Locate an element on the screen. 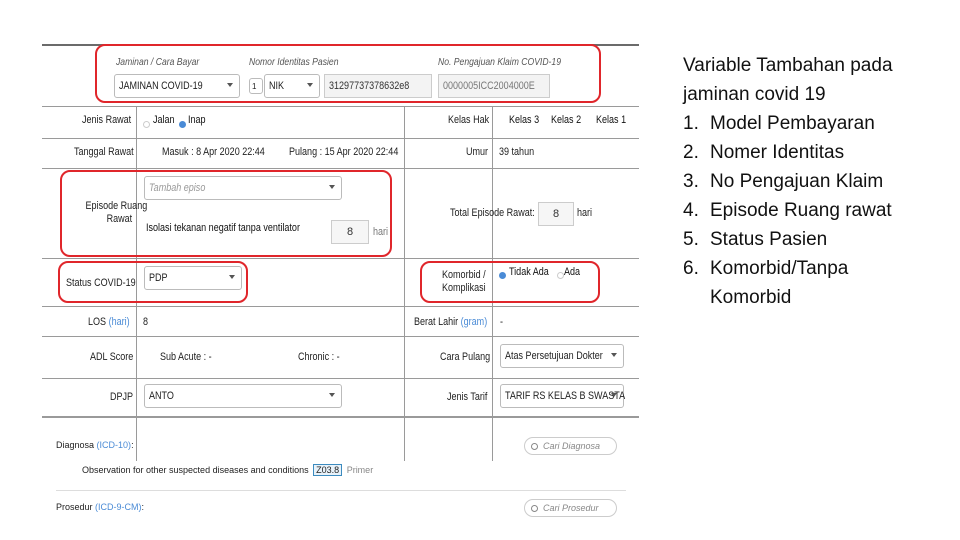 Image resolution: width=960 pixels, height=540 pixels. highlight-payment-identity-claim is located at coordinates (348, 73).